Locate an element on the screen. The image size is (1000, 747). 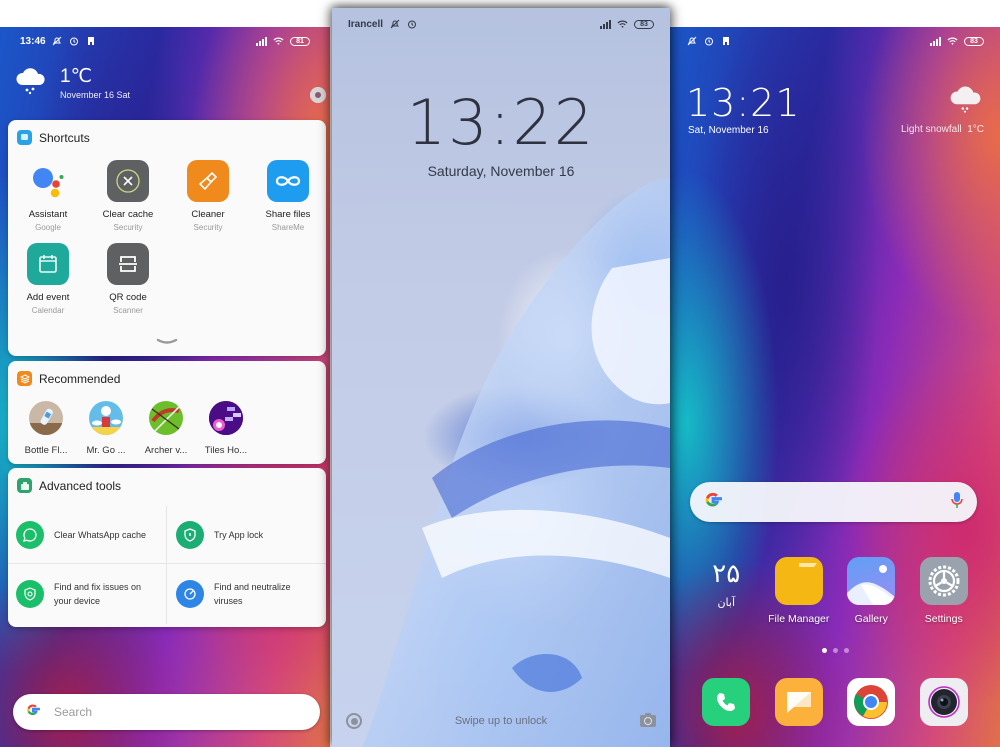
weather-widget: 1℃ November 16 Sat is located at coordinates (72, 83).